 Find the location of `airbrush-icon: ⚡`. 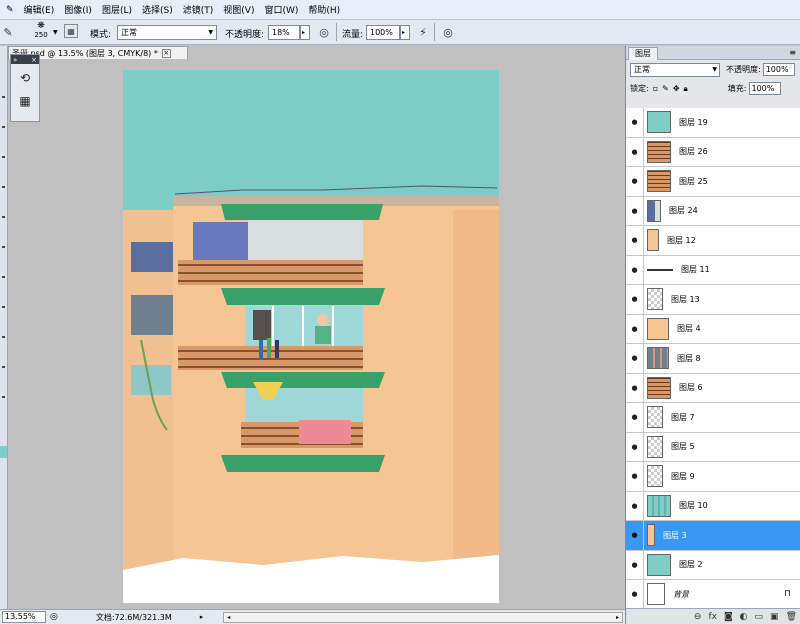

airbrush-icon: ⚡ is located at coordinates (423, 32).